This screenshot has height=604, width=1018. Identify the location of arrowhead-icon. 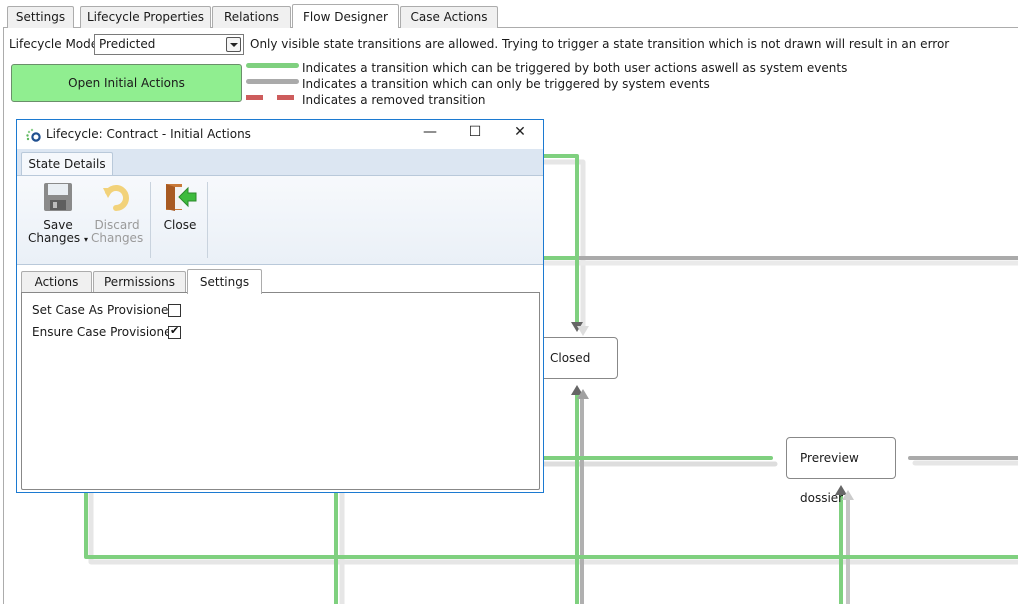
(583, 331).